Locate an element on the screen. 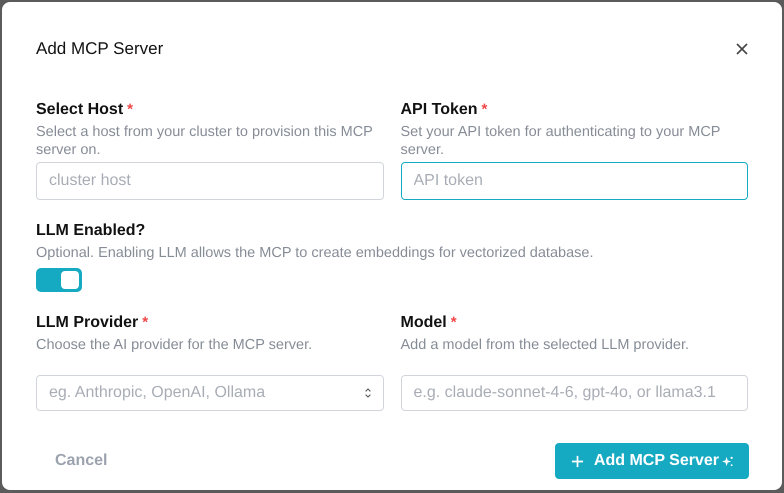 The height and width of the screenshot is (493, 784). dialog-title: Add MCP Server is located at coordinates (100, 49).